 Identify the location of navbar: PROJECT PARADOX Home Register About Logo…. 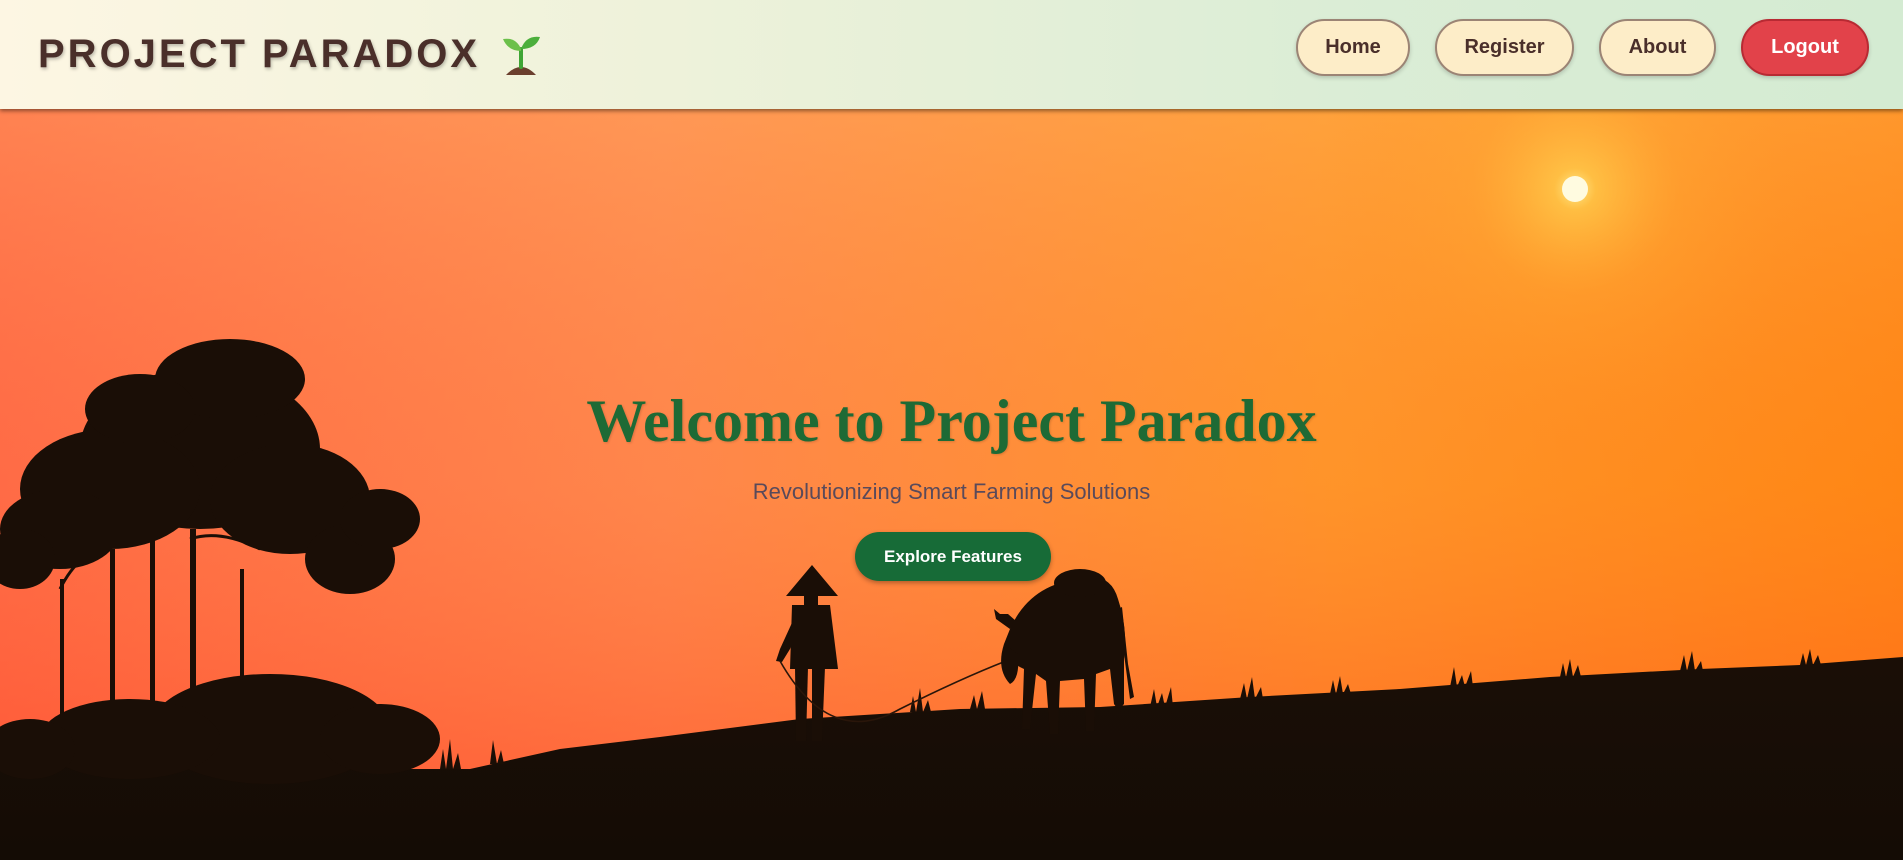
(951, 54).